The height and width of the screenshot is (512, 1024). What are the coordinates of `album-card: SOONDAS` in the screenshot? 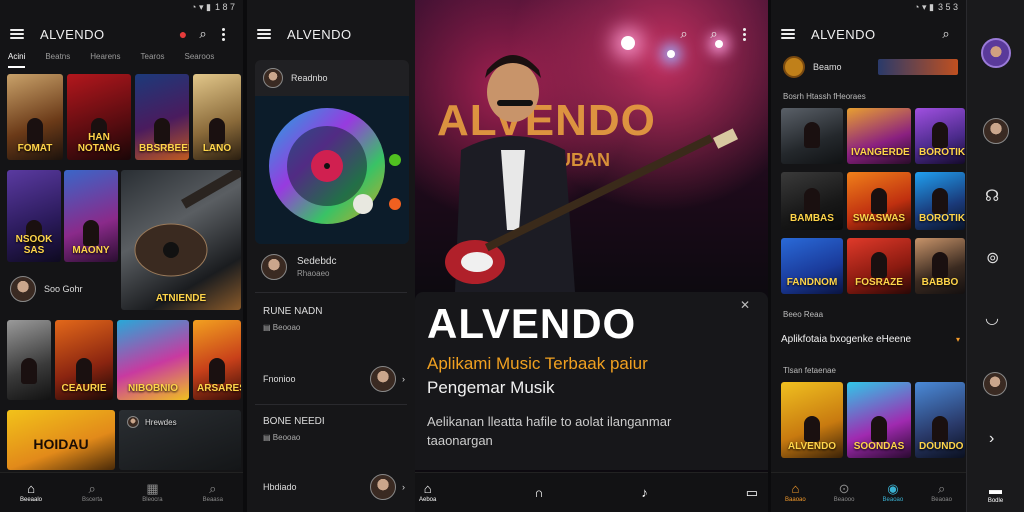 It's located at (879, 420).